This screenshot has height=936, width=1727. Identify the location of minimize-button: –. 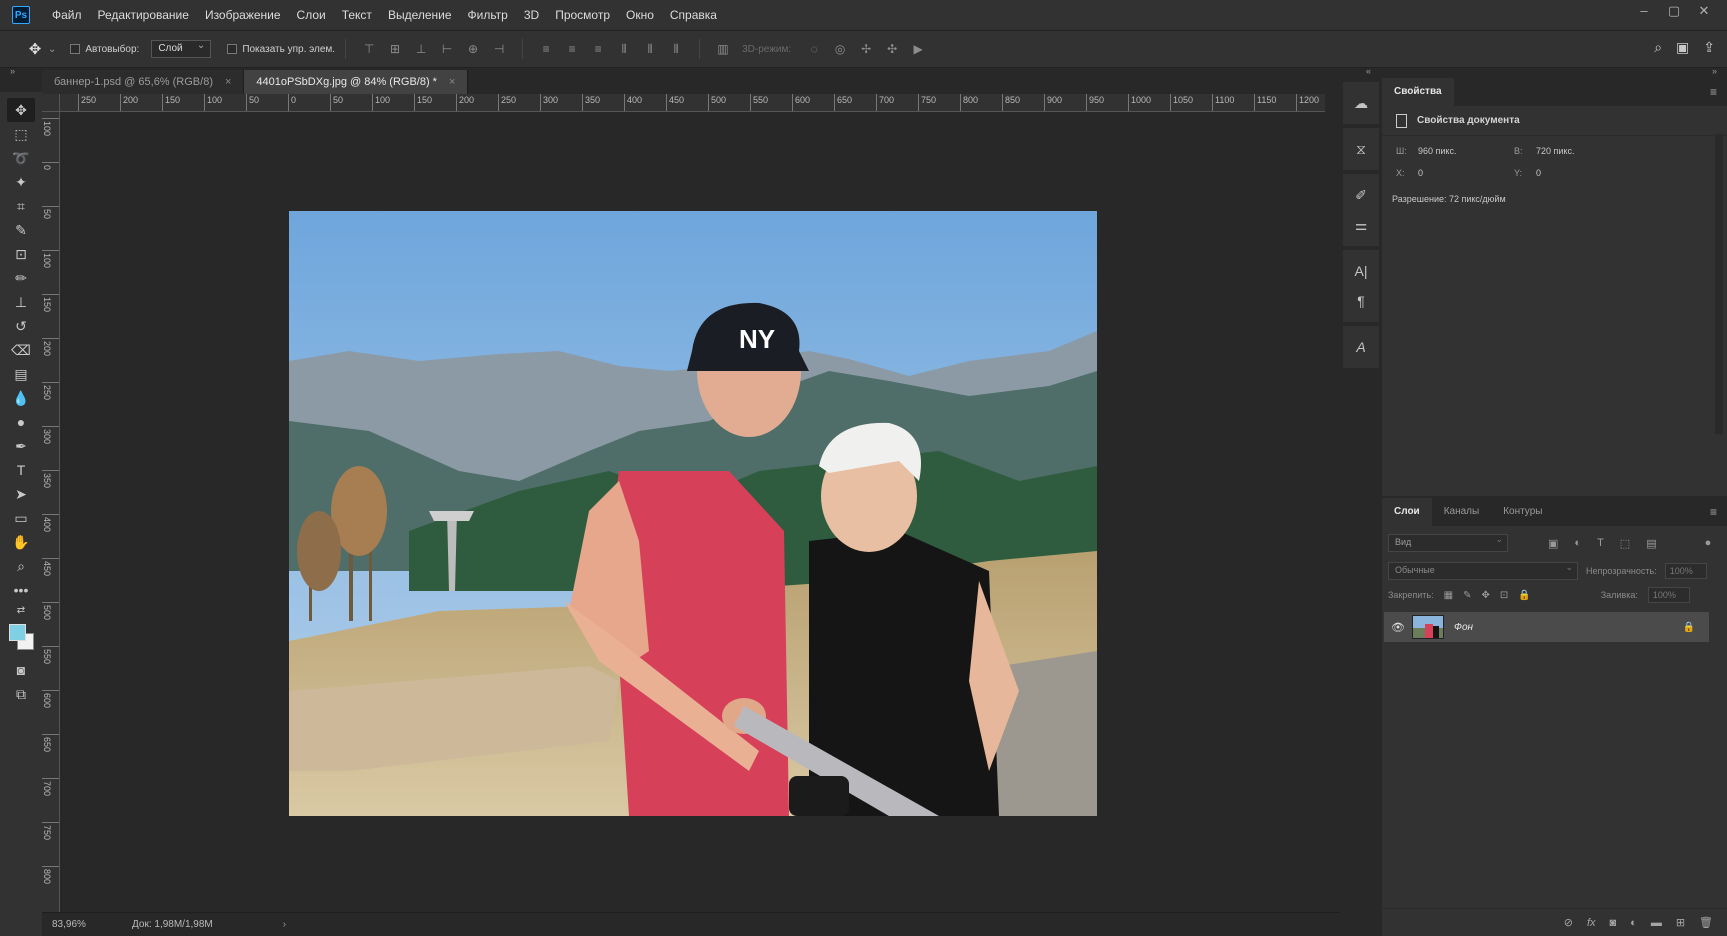
(1644, 11).